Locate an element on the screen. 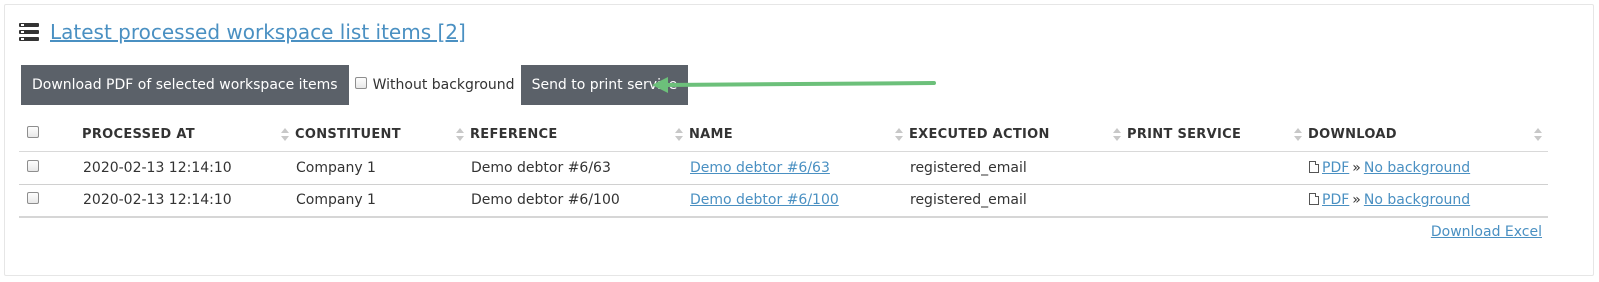  column-reference: REFERENCE is located at coordinates (579, 135).